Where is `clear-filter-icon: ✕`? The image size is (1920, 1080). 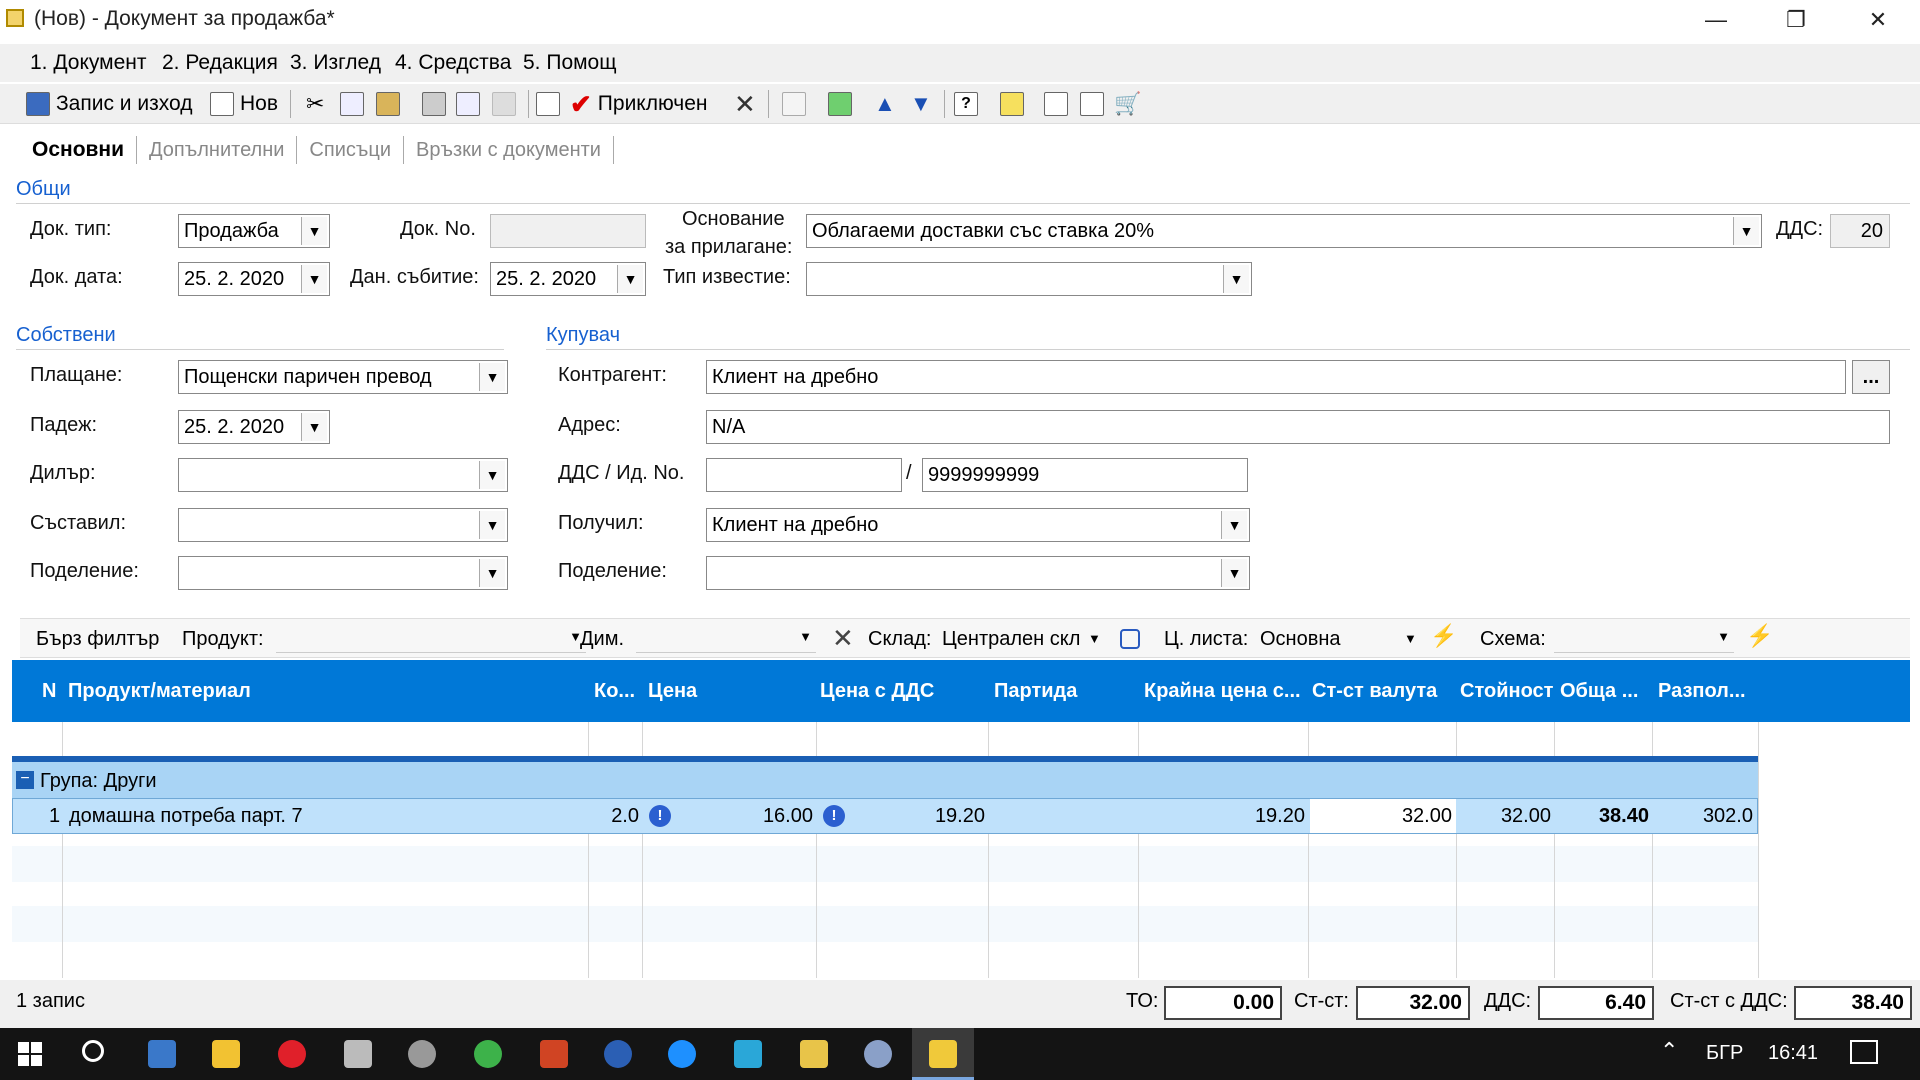
clear-filter-icon: ✕ is located at coordinates (843, 638).